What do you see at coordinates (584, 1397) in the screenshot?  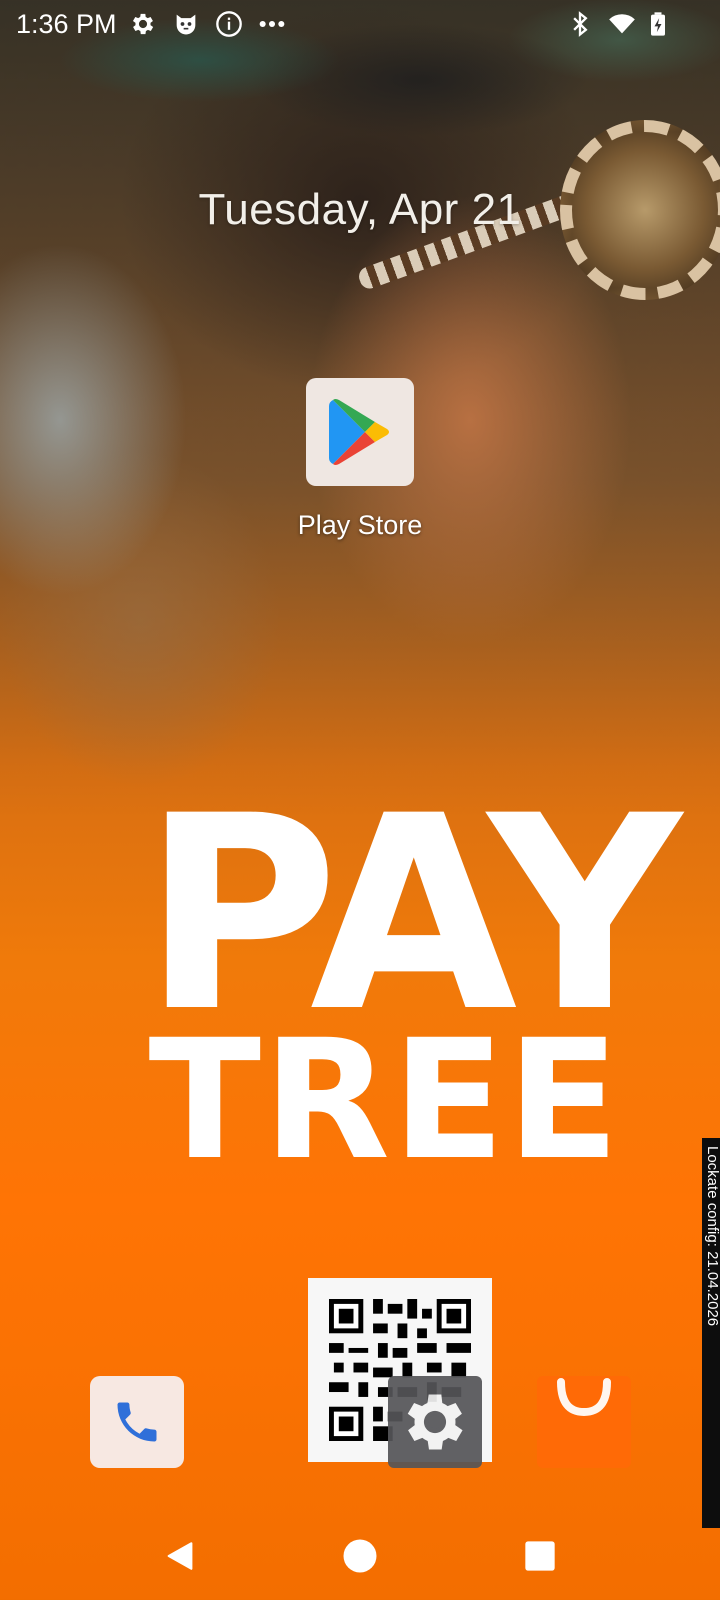 I see `shopping-bag-icon` at bounding box center [584, 1397].